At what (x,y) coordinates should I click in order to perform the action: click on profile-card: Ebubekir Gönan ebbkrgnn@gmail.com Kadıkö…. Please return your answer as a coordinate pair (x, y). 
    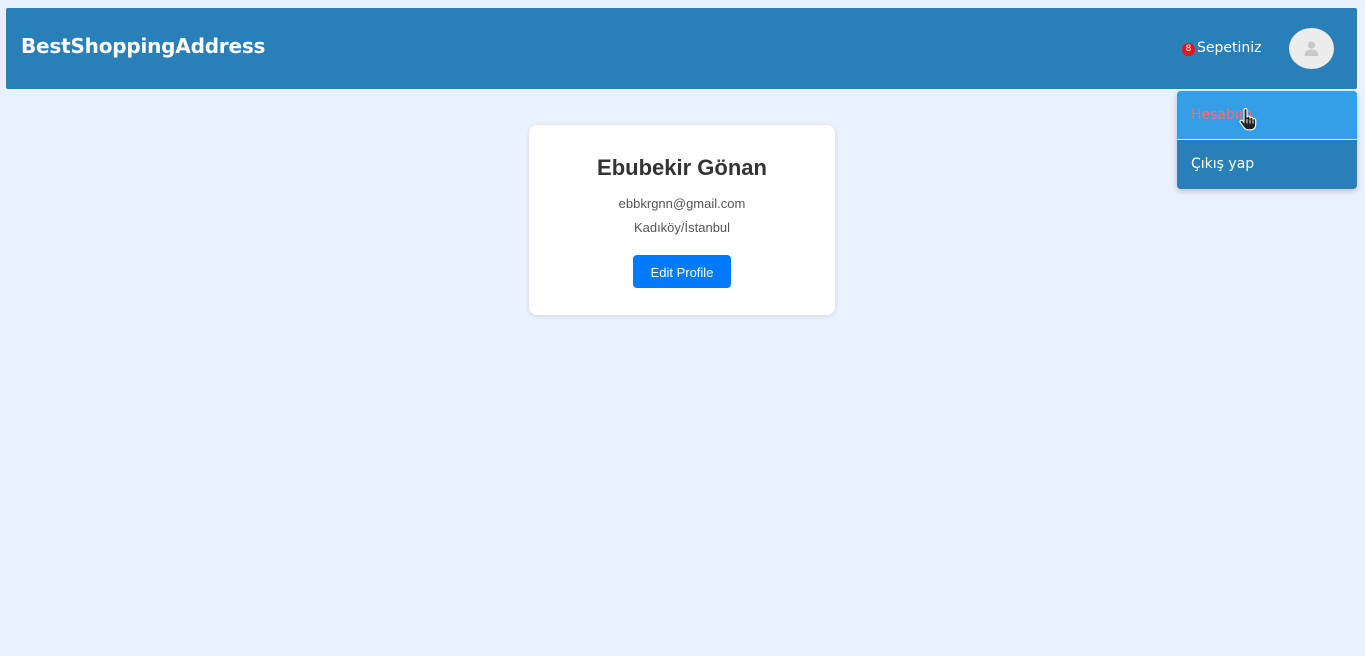
    Looking at the image, I should click on (682, 220).